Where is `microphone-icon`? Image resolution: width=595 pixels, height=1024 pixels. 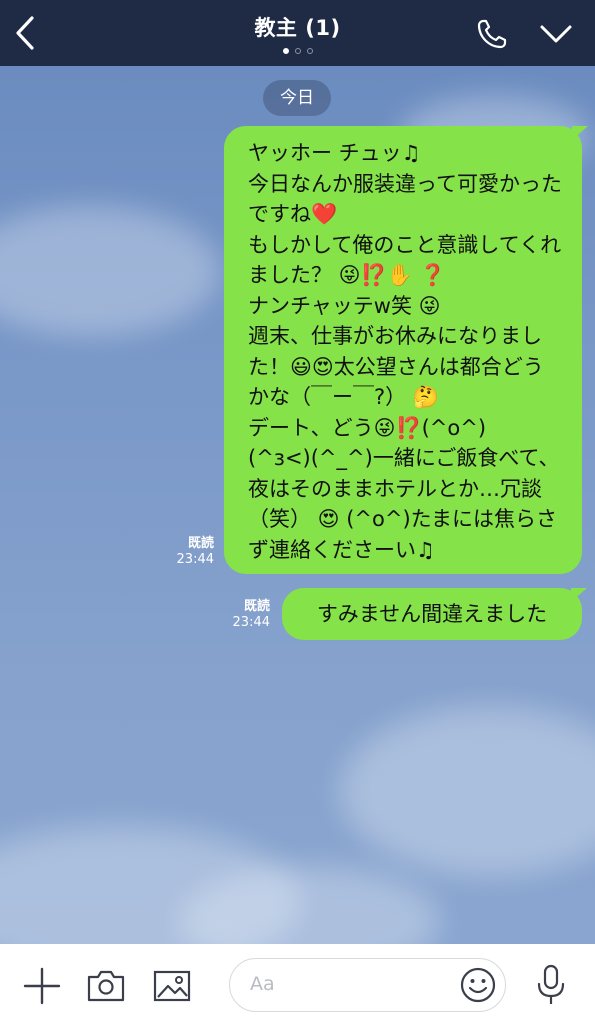
microphone-icon is located at coordinates (551, 984).